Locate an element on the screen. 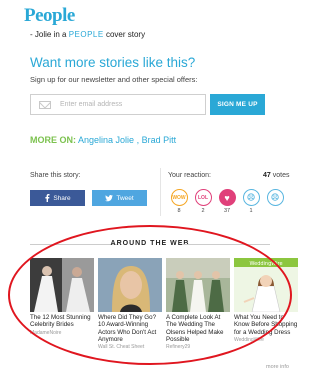  reaction-wow: WOW 8 is located at coordinates (179, 202).